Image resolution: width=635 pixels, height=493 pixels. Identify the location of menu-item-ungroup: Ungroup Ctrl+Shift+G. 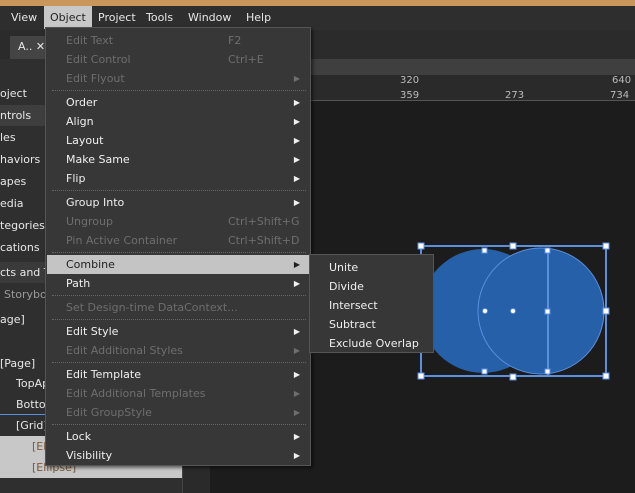
(178, 221).